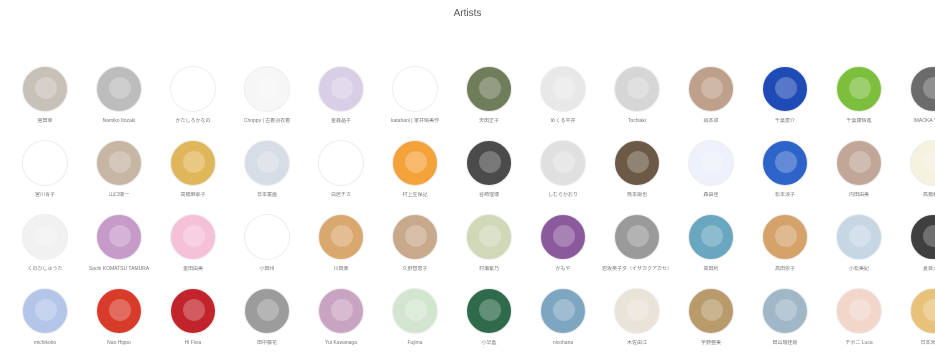  What do you see at coordinates (193, 269) in the screenshot?
I see `artist-name: 金田由美` at bounding box center [193, 269].